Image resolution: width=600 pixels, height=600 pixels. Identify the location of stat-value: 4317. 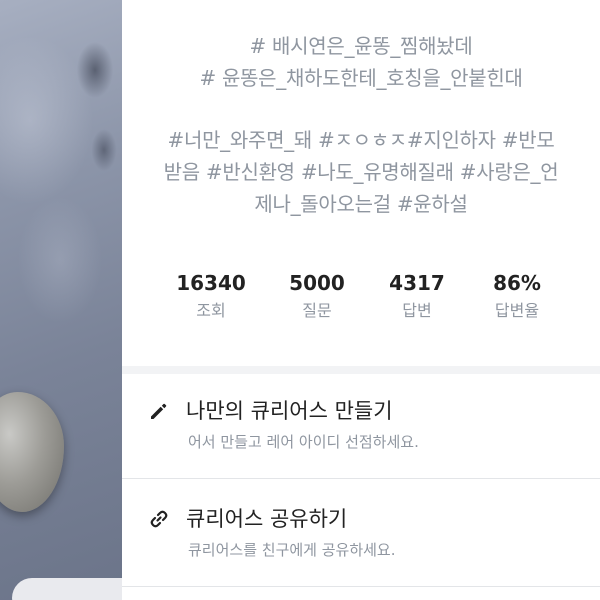
(417, 283).